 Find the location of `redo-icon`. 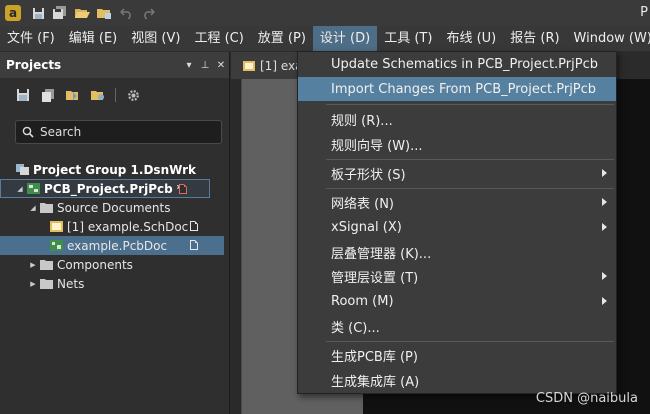

redo-icon is located at coordinates (148, 13).